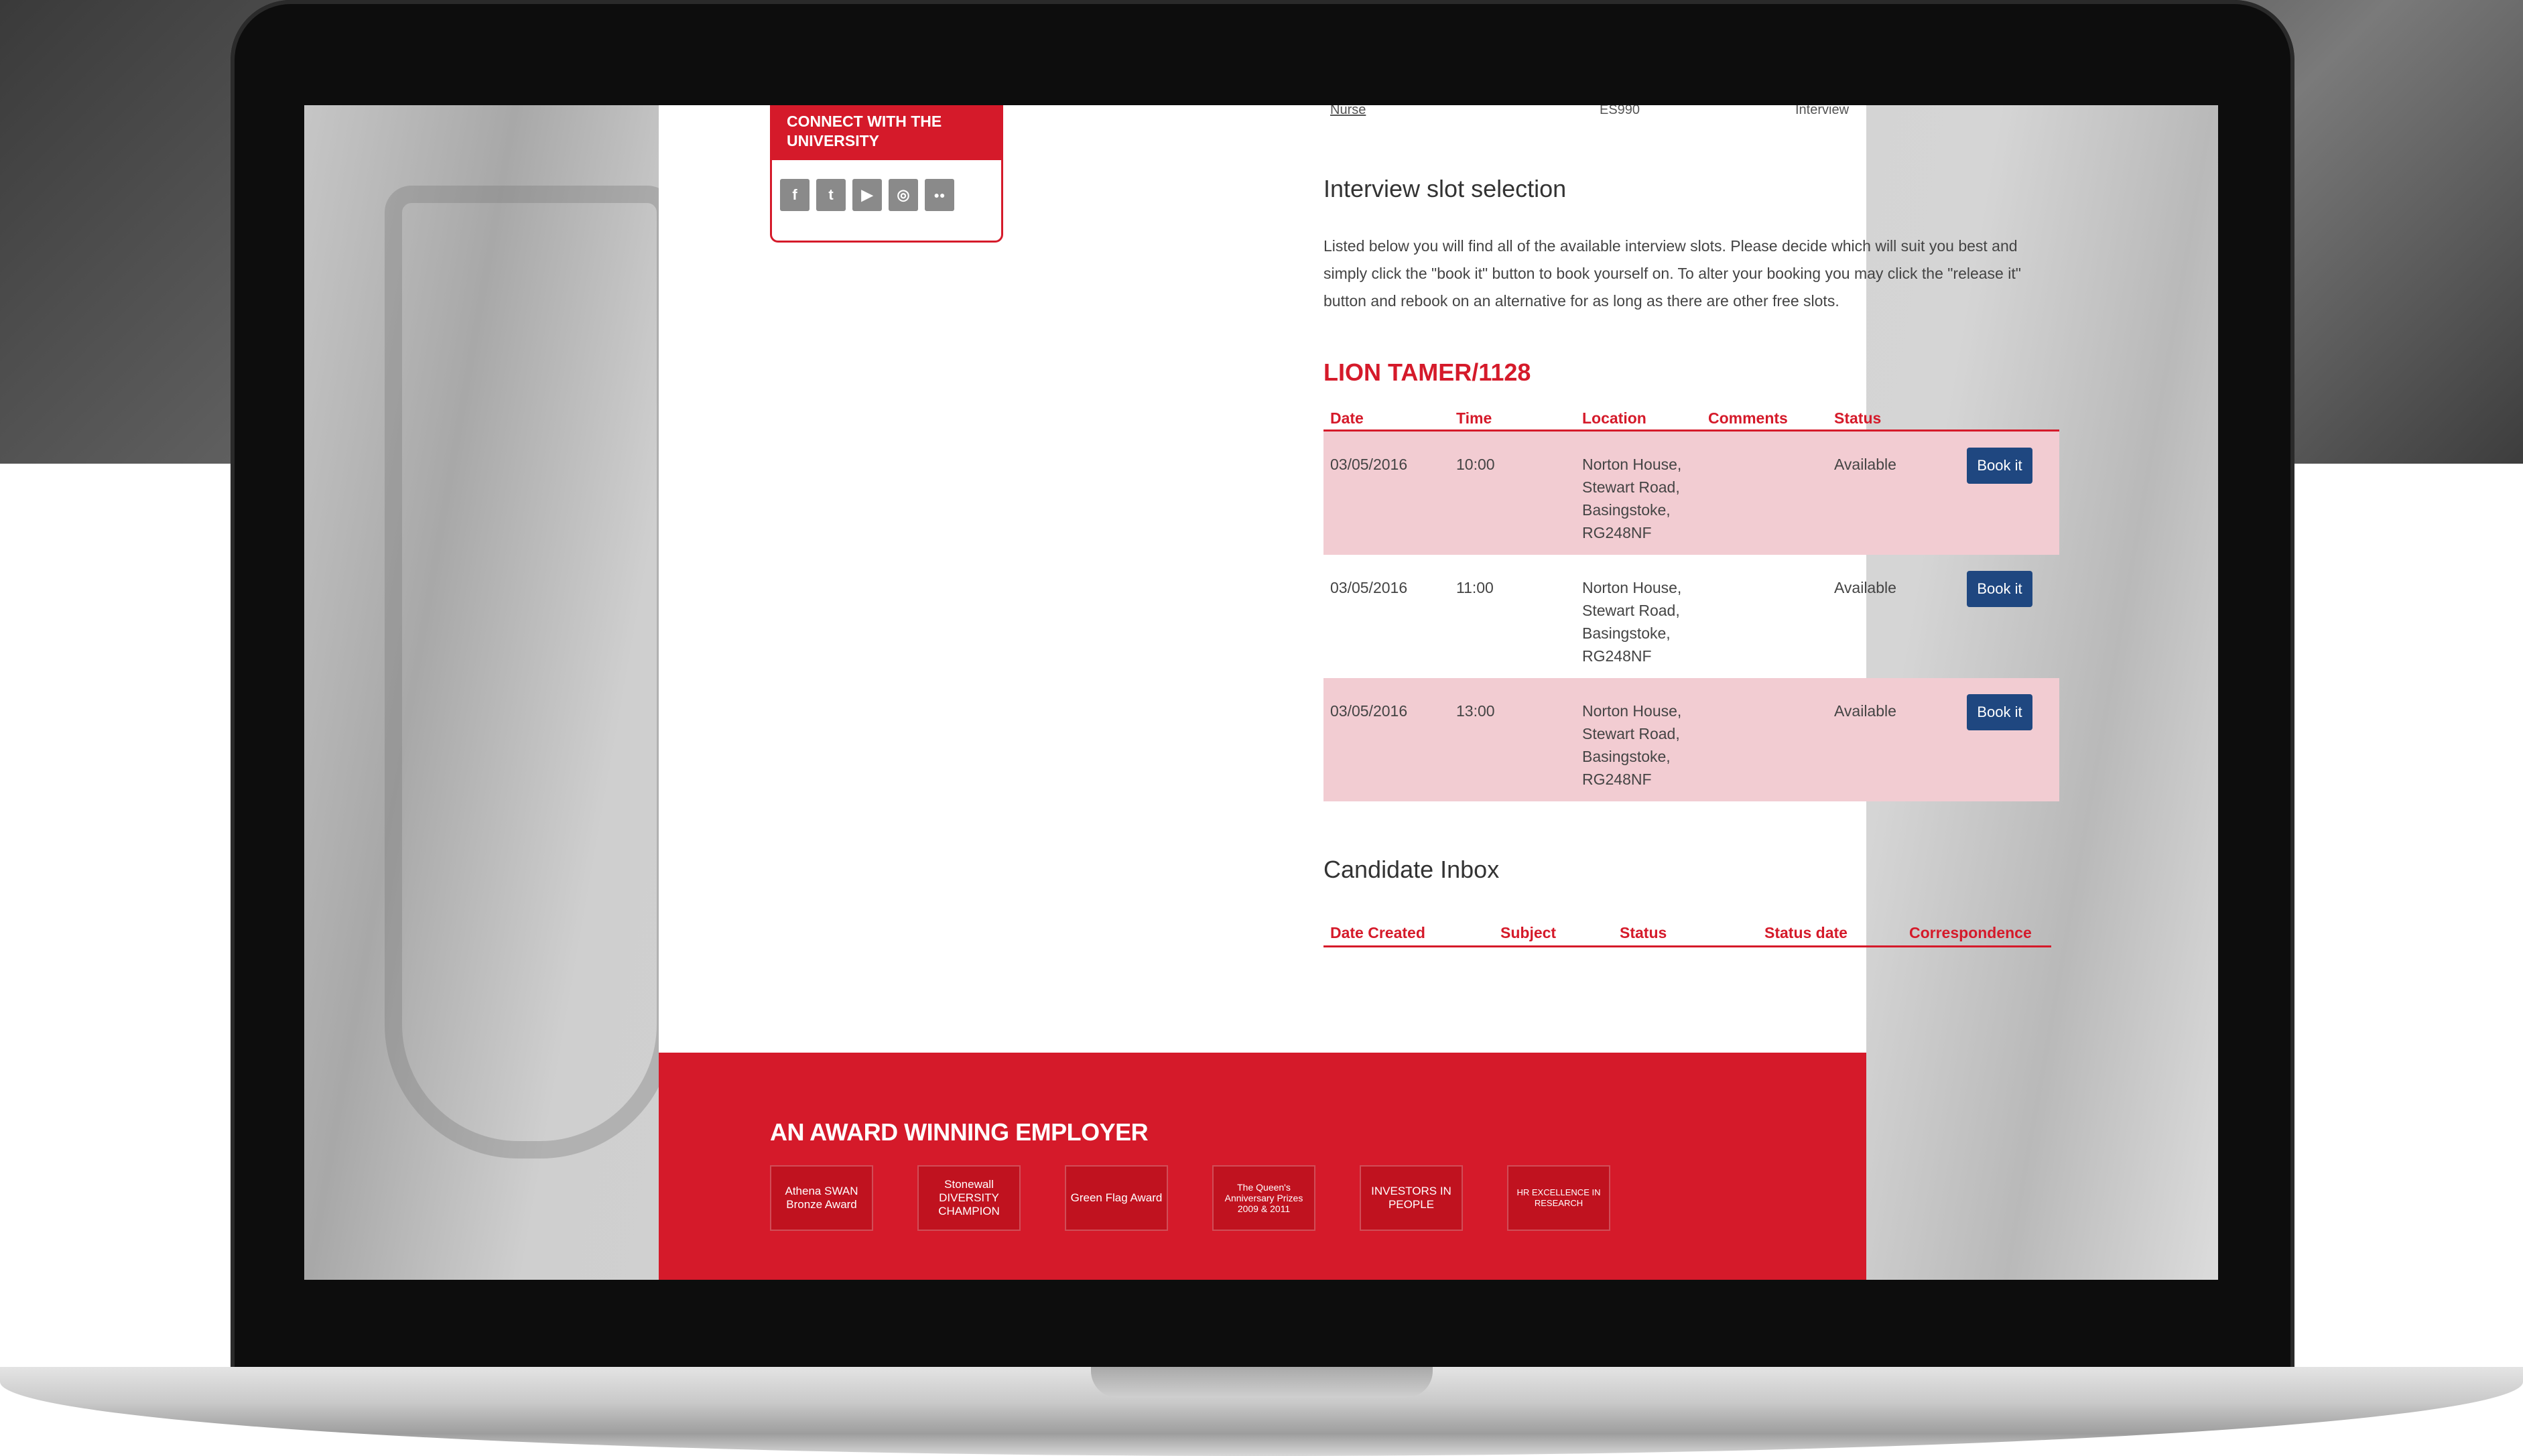 This screenshot has height=1456, width=2523. I want to click on green-flag-logo: Green Flag Award, so click(1116, 1198).